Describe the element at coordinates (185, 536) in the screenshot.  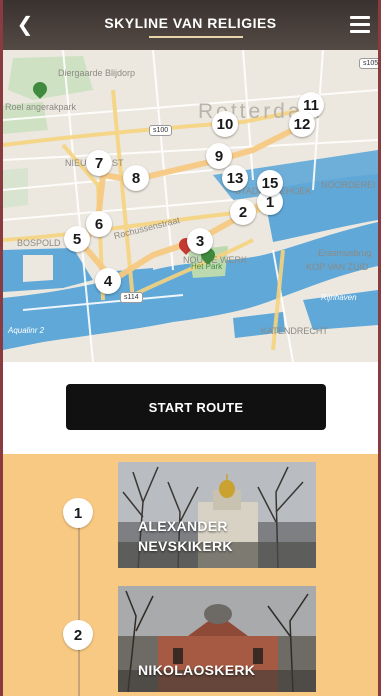
I see `stop-name: ALEXANDER NEVSKIKERK` at that location.